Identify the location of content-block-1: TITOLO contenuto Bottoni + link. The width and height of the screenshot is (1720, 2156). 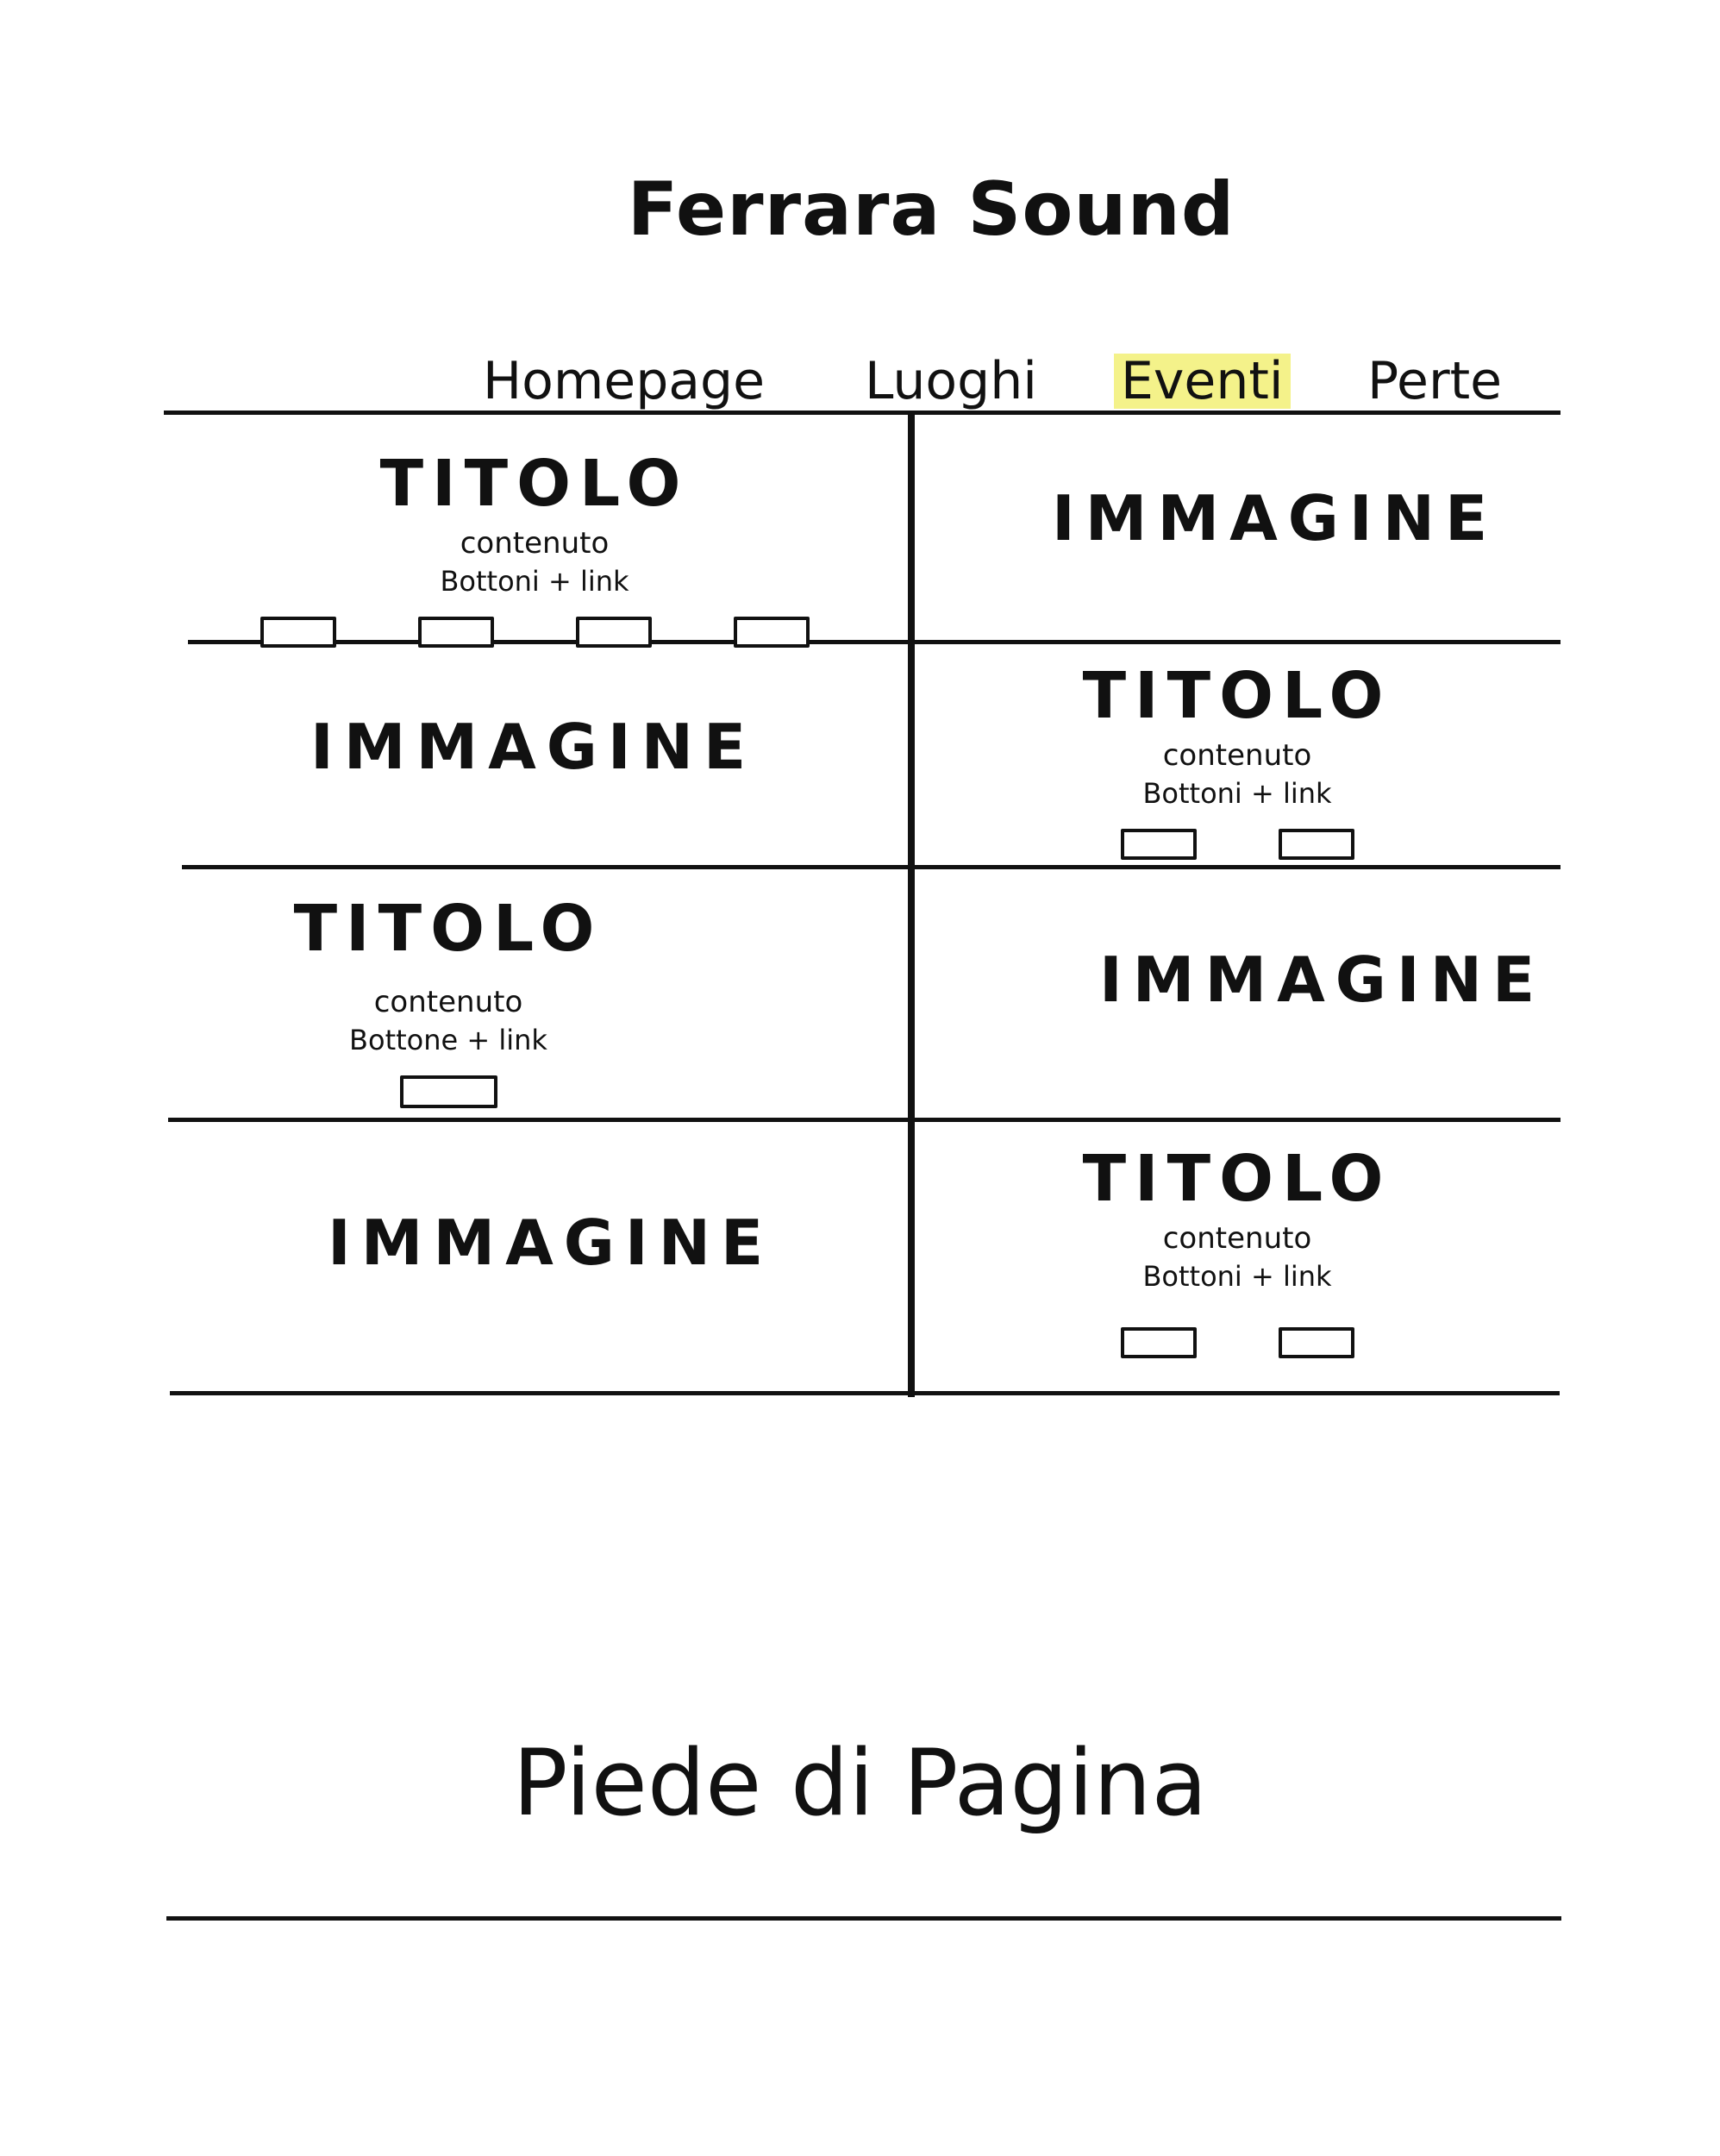
(534, 550).